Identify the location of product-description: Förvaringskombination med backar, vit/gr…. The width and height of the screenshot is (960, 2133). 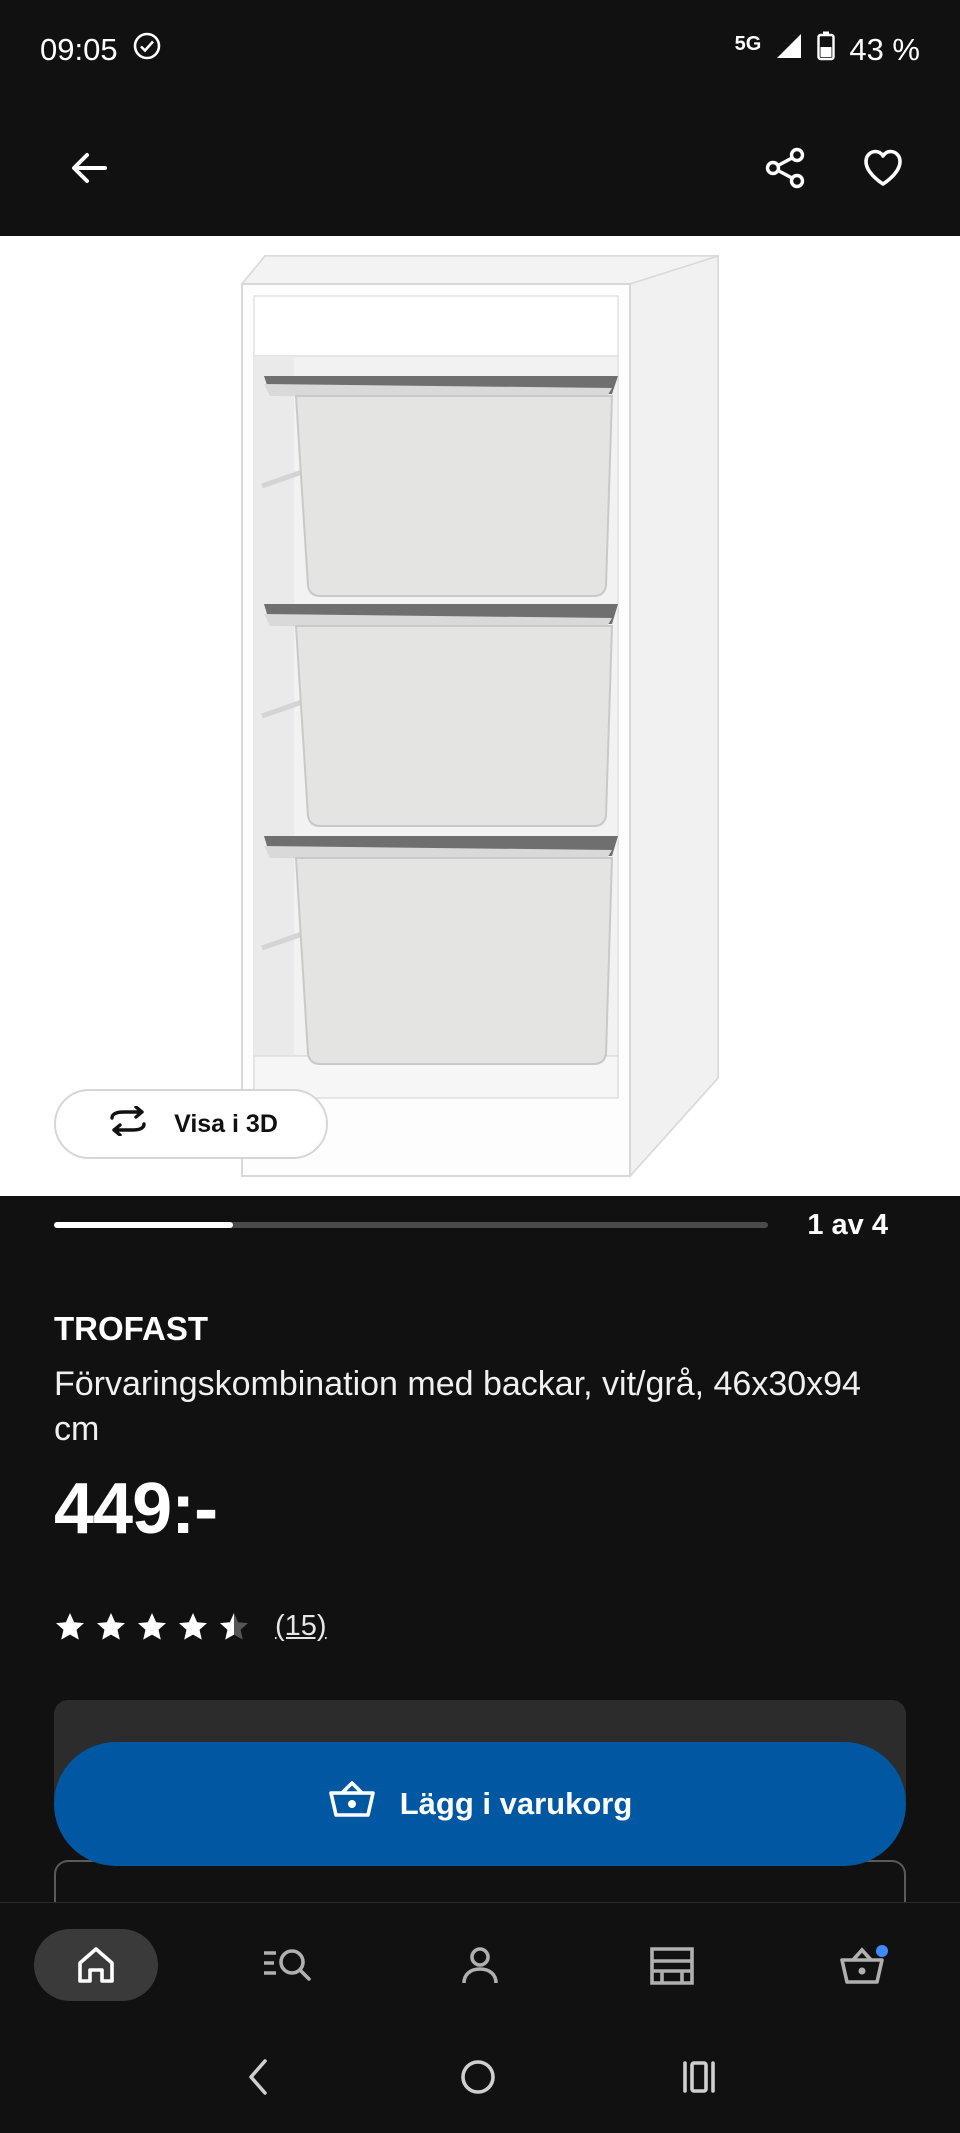
(457, 1406).